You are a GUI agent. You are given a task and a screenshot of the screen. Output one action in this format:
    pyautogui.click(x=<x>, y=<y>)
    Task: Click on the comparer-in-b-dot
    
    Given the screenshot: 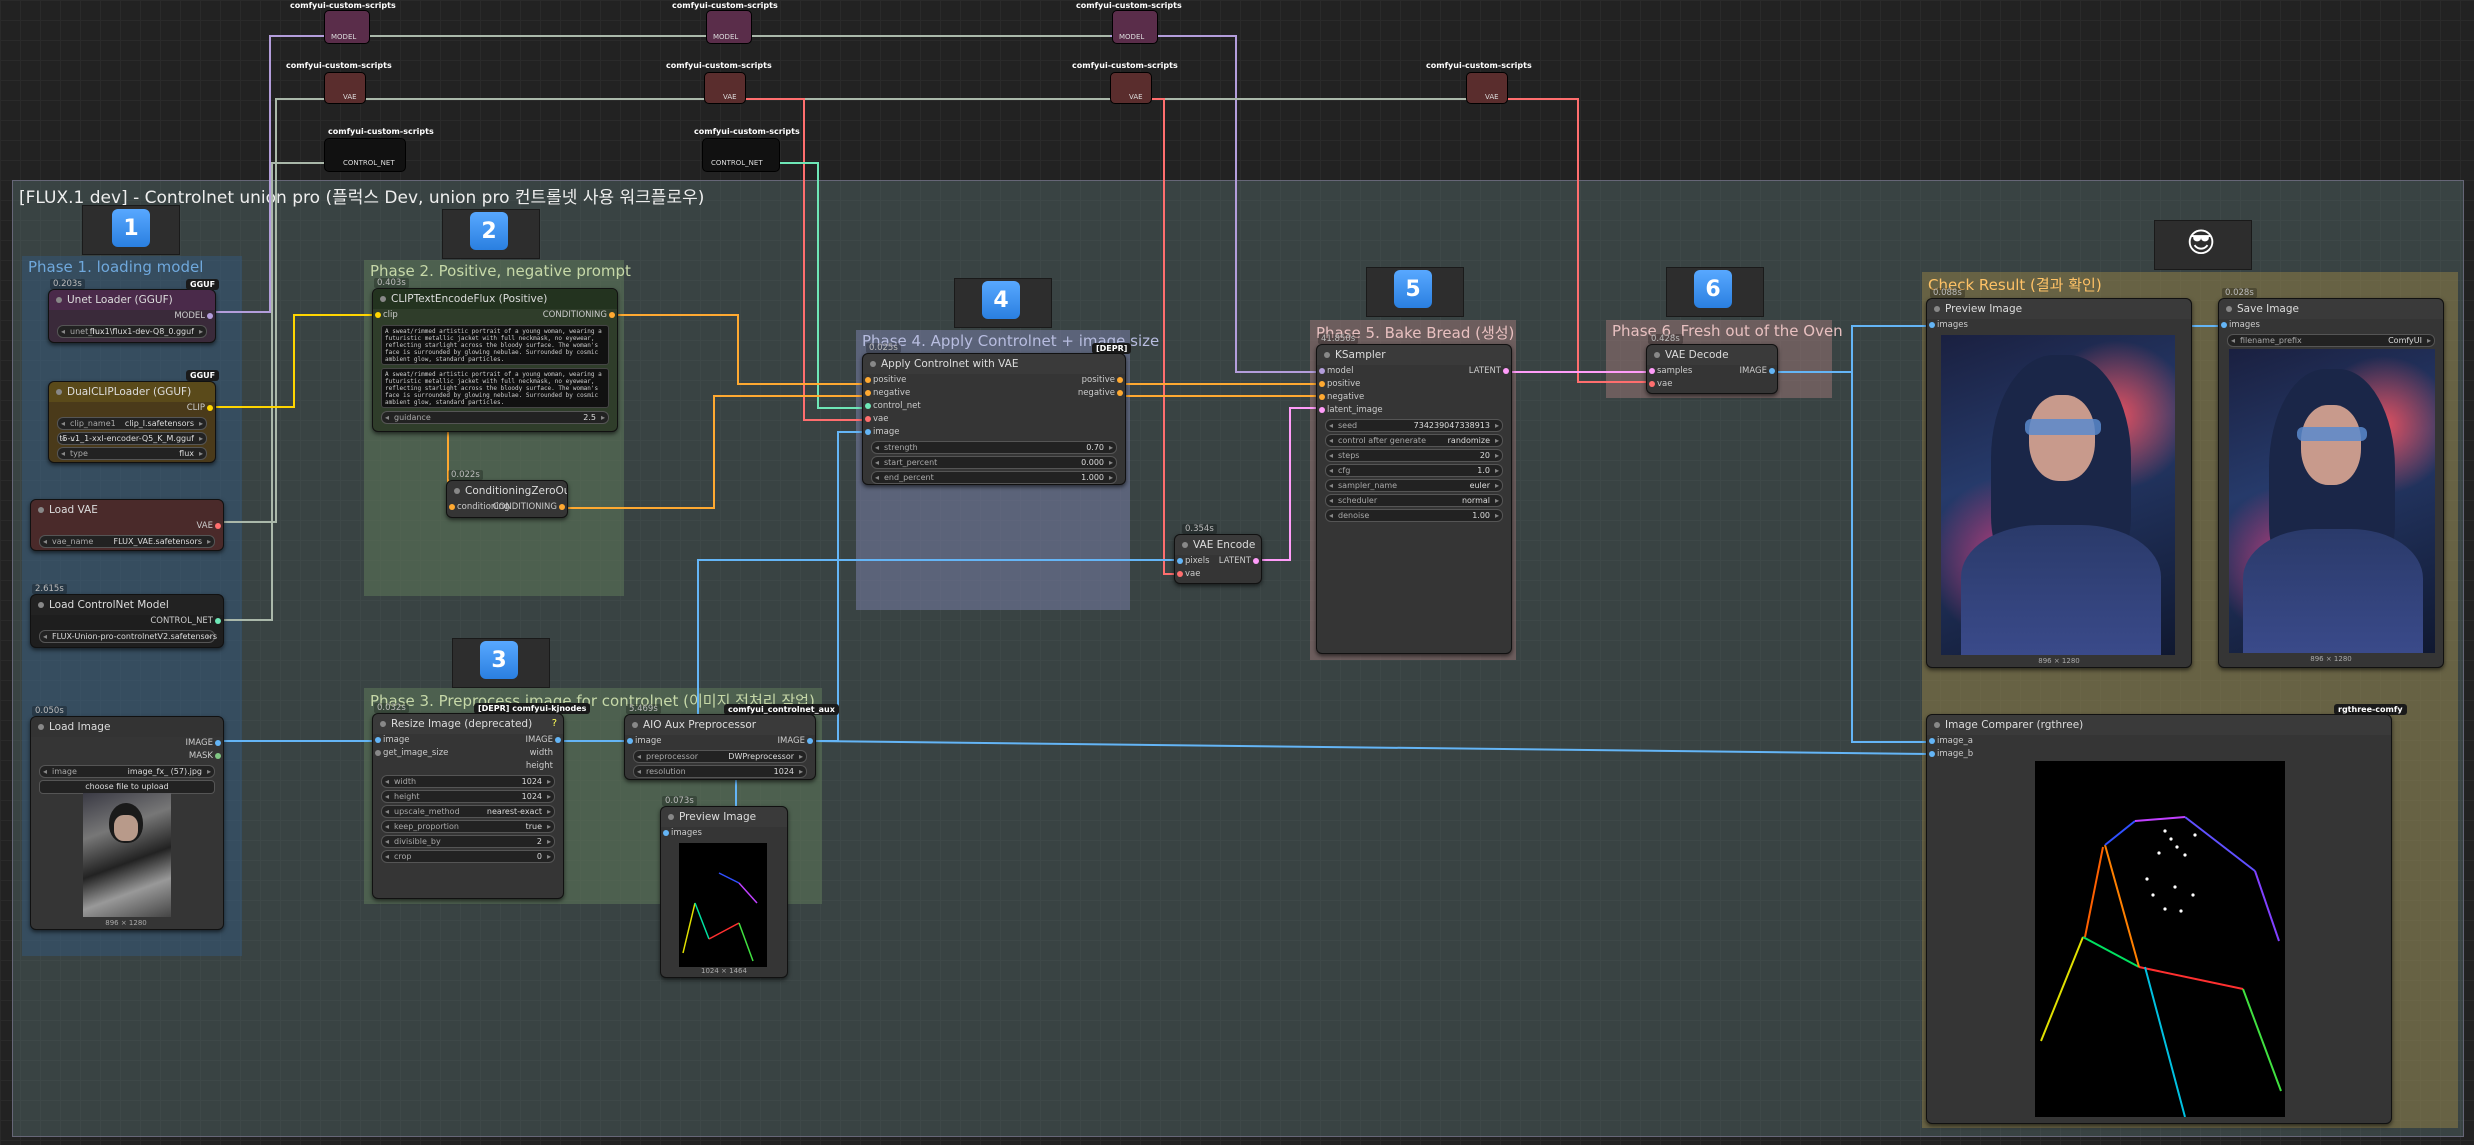 What is the action you would take?
    pyautogui.click(x=1932, y=754)
    